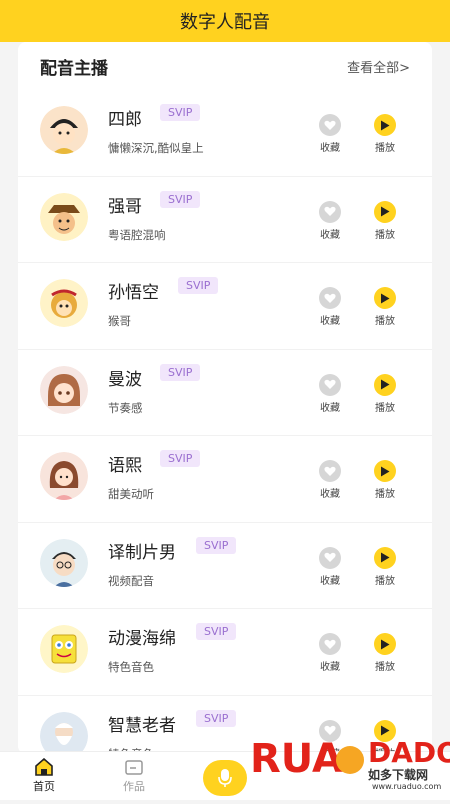 This screenshot has width=450, height=804. I want to click on record-button, so click(225, 778).